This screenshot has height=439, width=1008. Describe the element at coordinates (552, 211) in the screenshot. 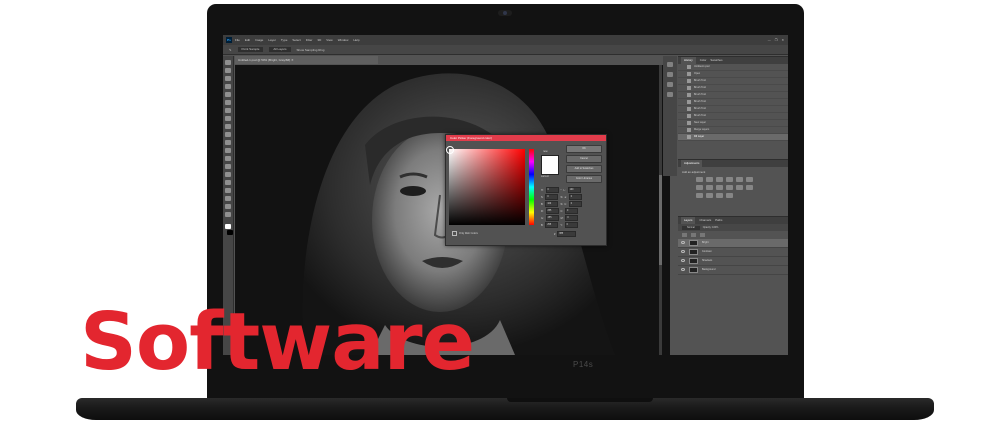

I see `r-input: 255` at that location.